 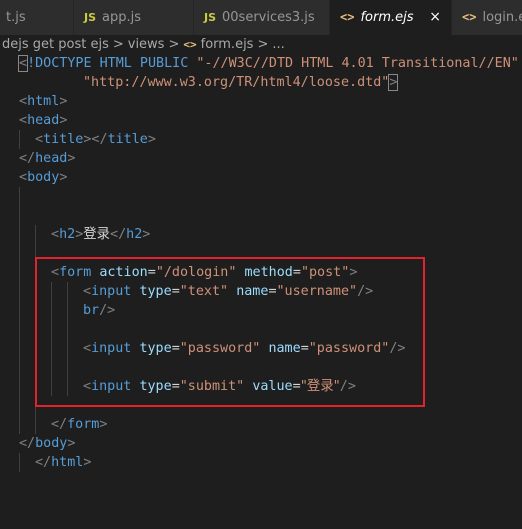 I want to click on tab-form-ejs: <> form.ejs ×, so click(x=391, y=17).